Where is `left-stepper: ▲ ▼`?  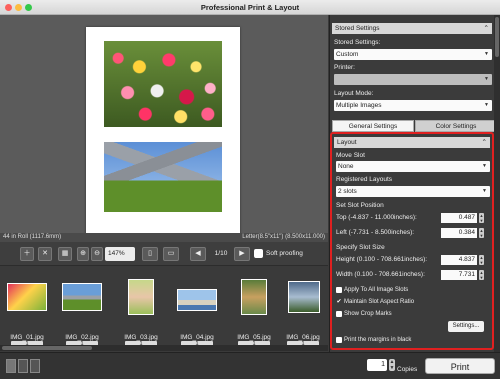
left-stepper: ▲ ▼ is located at coordinates (481, 233).